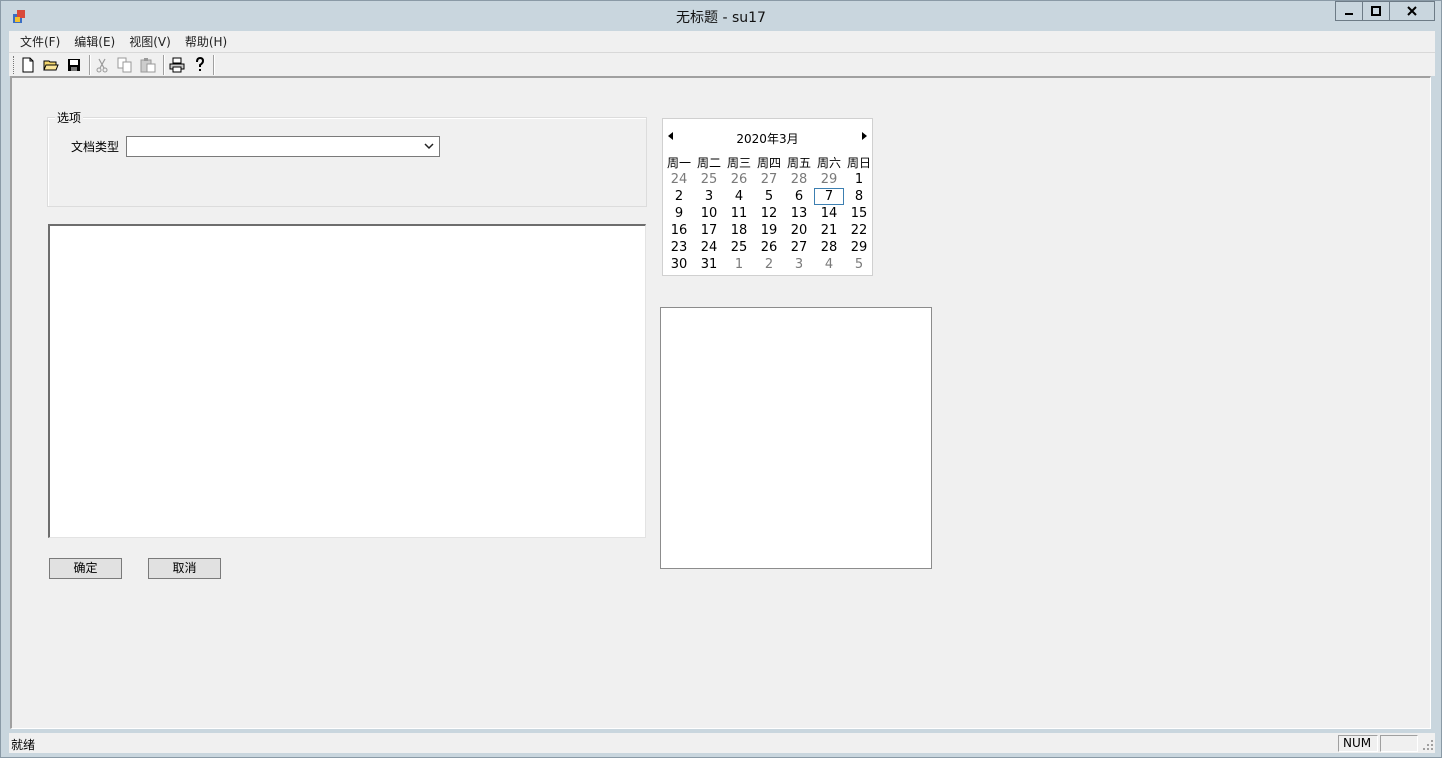  Describe the element at coordinates (709, 264) in the screenshot. I see `calendar-day: 31` at that location.